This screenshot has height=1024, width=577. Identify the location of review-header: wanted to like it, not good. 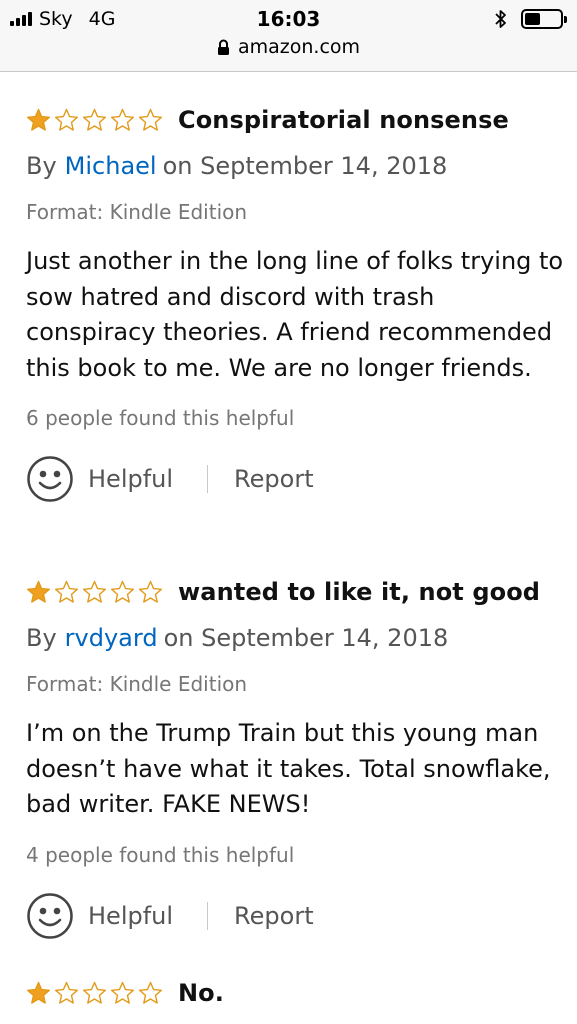
(296, 592).